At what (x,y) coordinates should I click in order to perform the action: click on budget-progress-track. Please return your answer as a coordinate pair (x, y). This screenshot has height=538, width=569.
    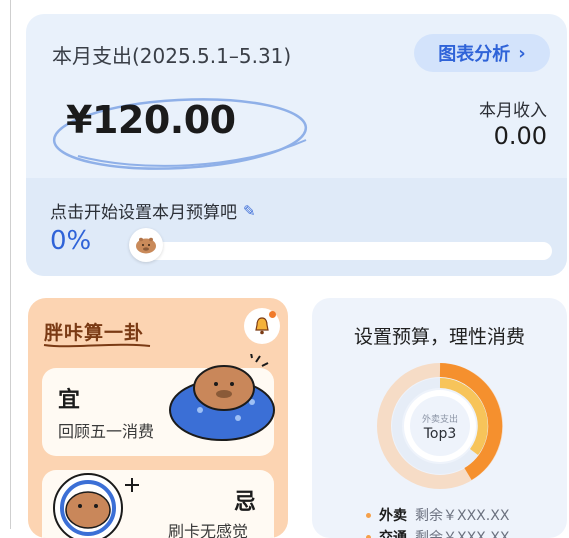
    Looking at the image, I should click on (343, 251).